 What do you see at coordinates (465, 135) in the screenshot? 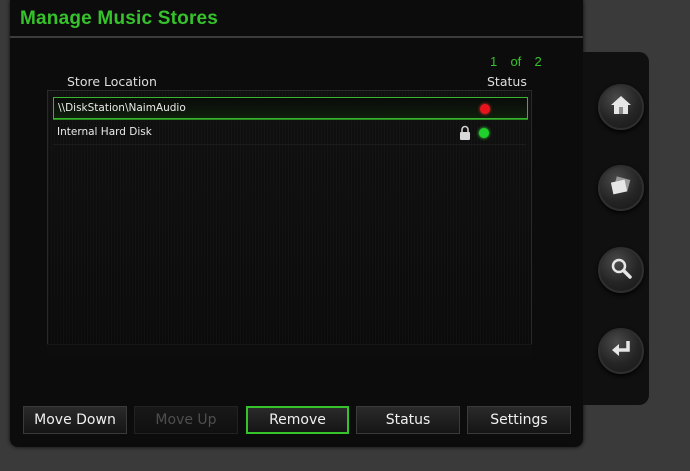
I see `lock-icon` at bounding box center [465, 135].